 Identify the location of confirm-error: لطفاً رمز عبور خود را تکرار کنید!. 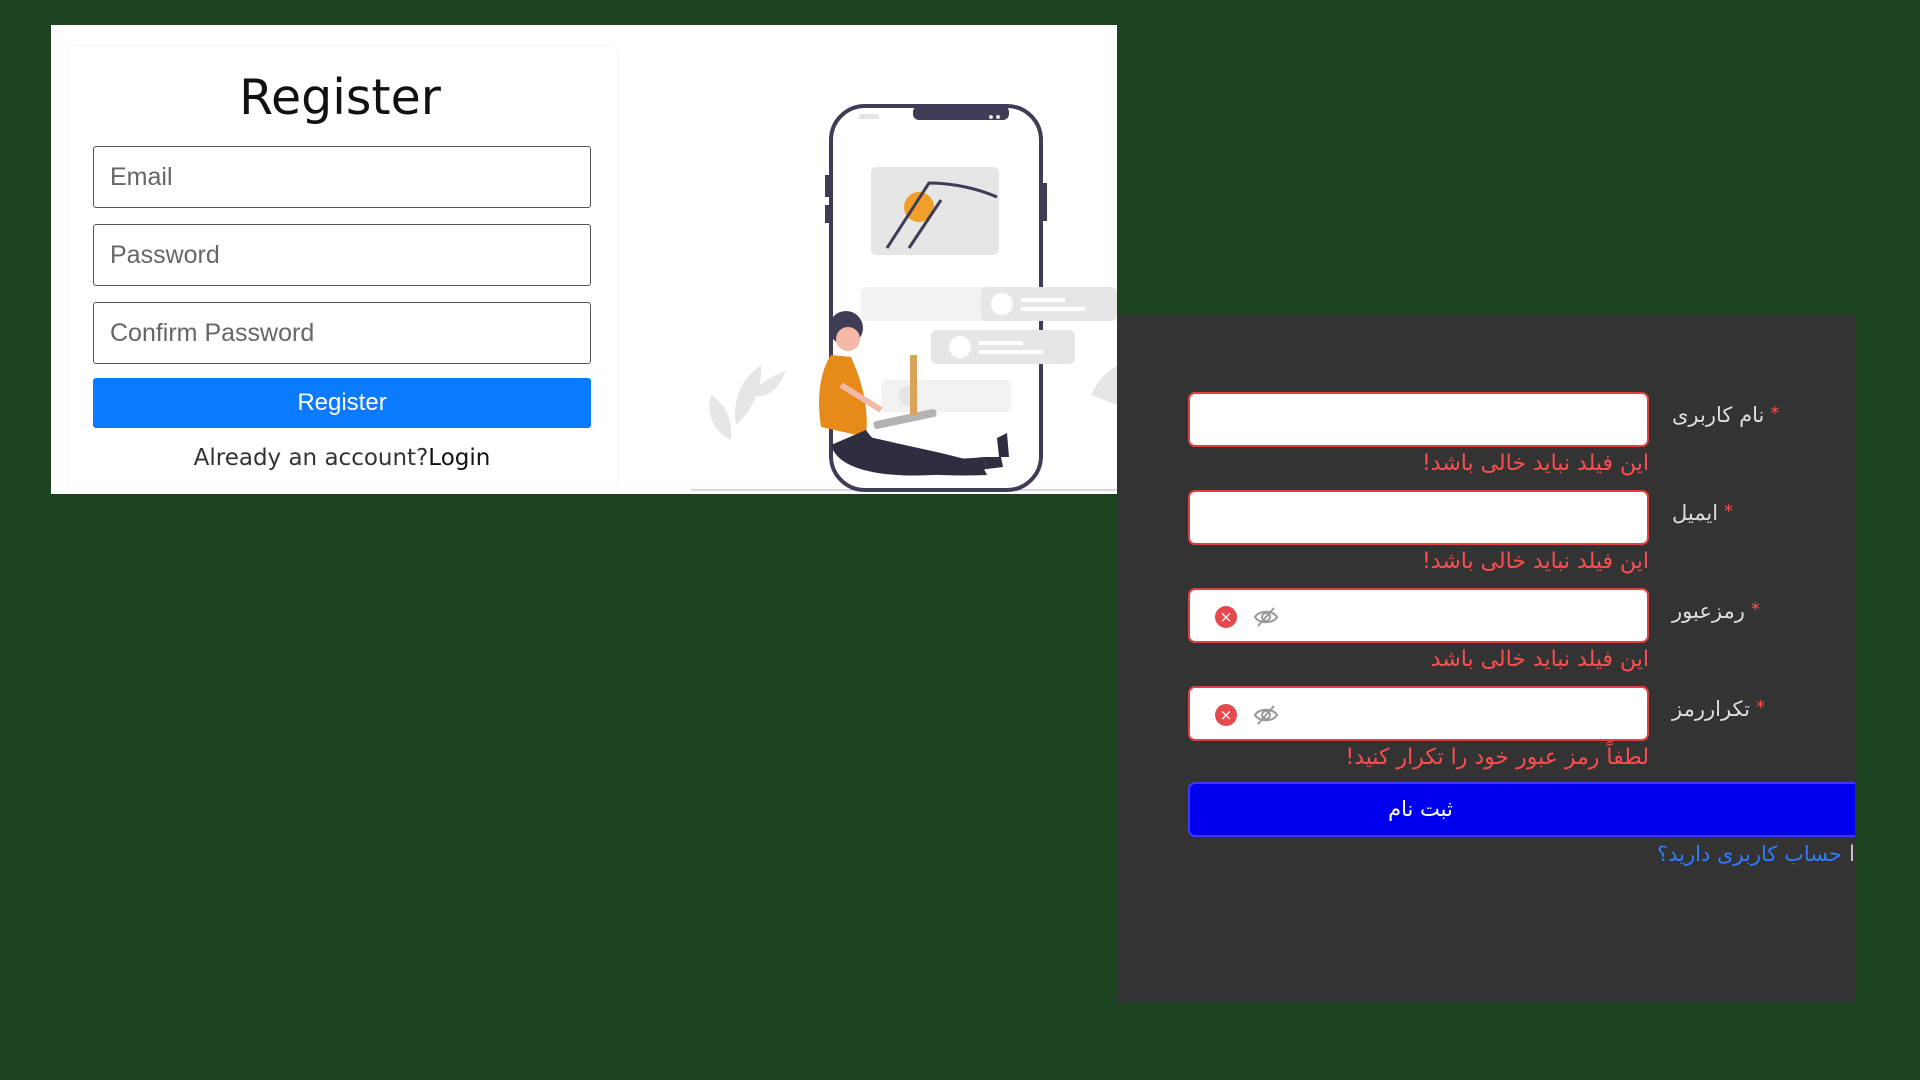
(1497, 757).